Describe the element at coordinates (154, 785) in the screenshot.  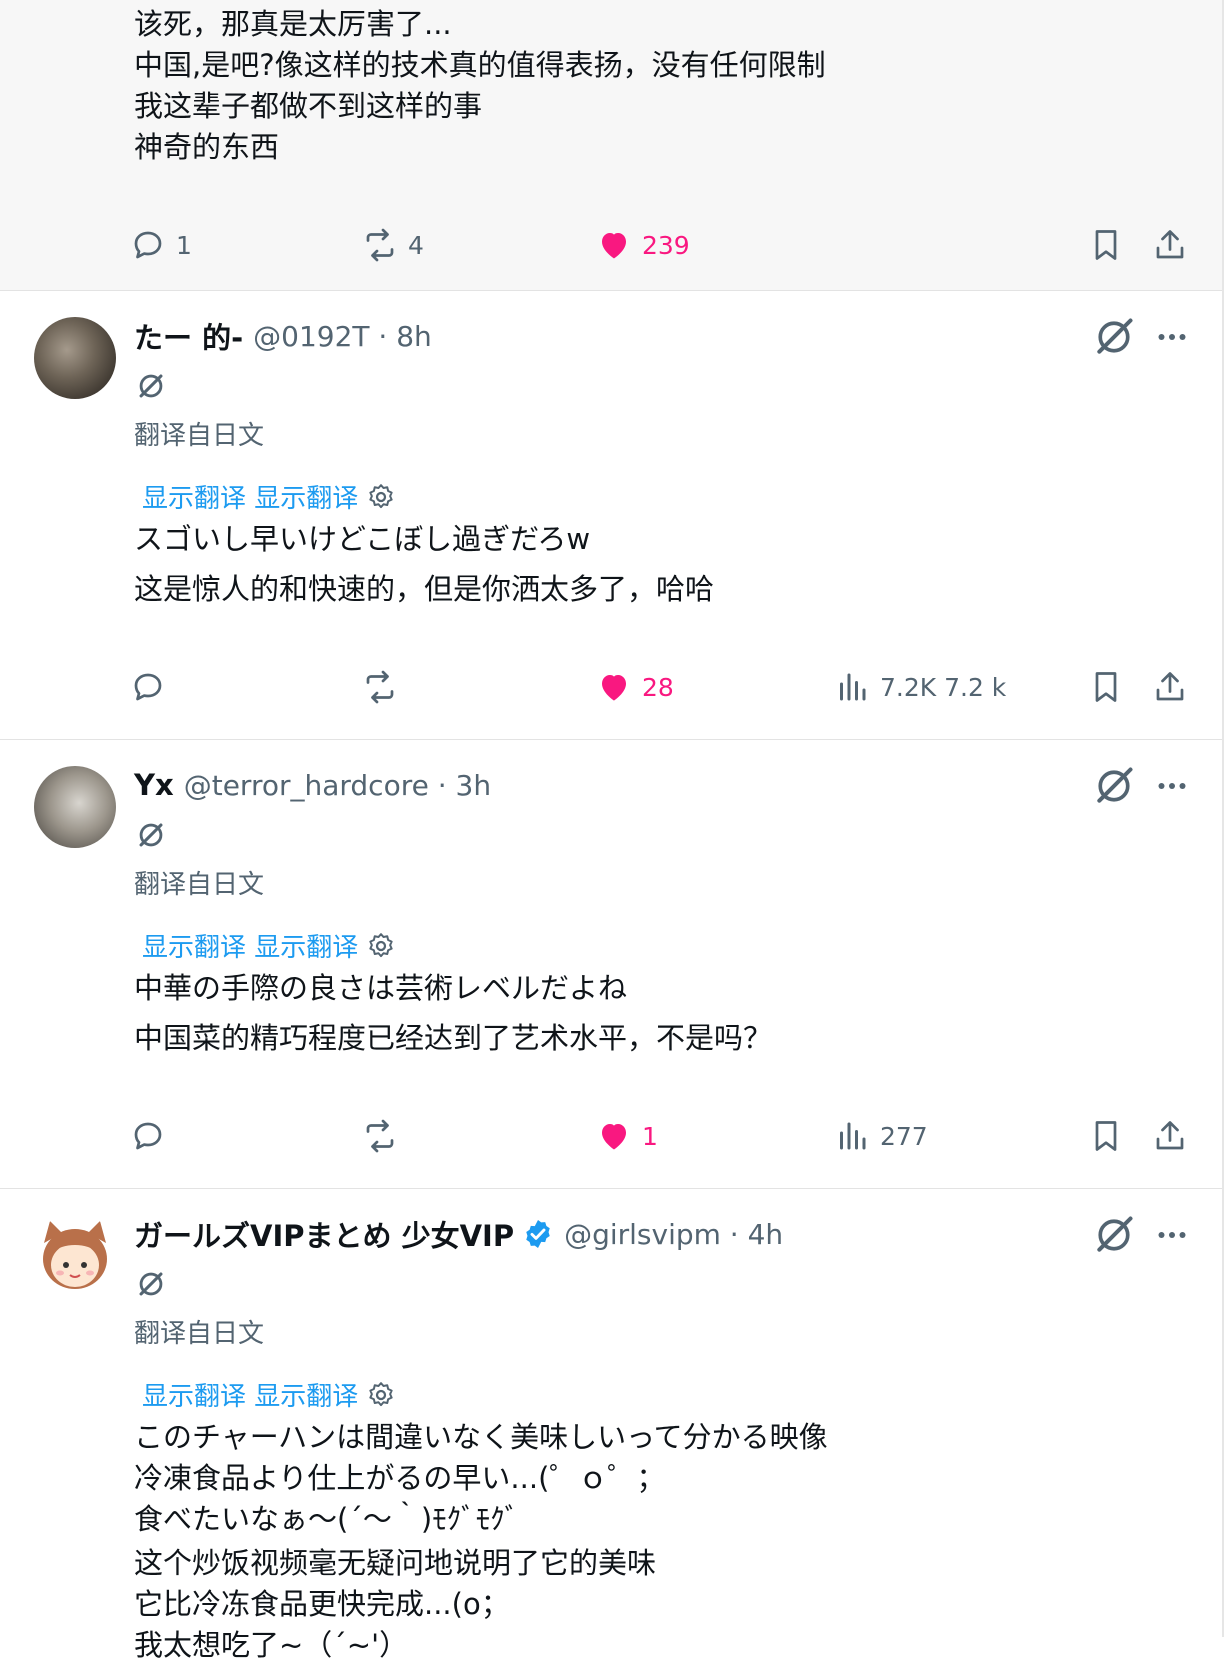
I see `display-name: Yx` at that location.